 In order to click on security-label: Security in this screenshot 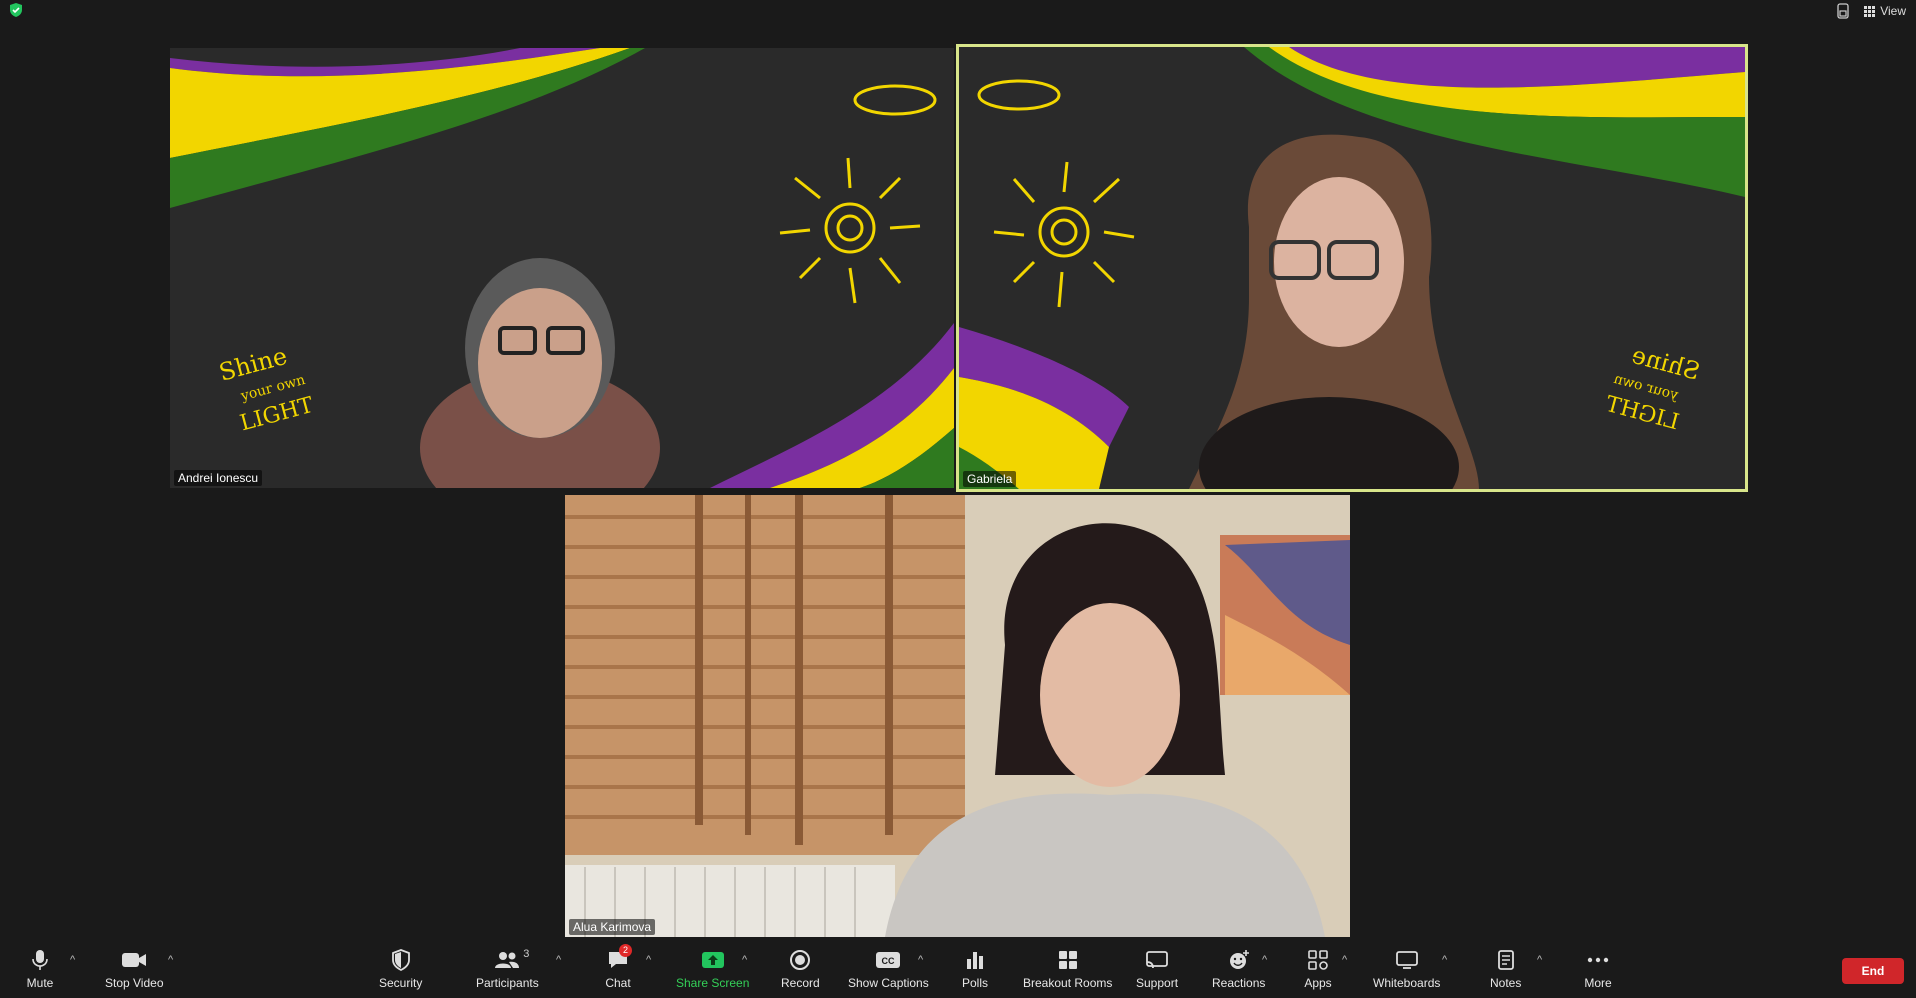, I will do `click(401, 983)`.